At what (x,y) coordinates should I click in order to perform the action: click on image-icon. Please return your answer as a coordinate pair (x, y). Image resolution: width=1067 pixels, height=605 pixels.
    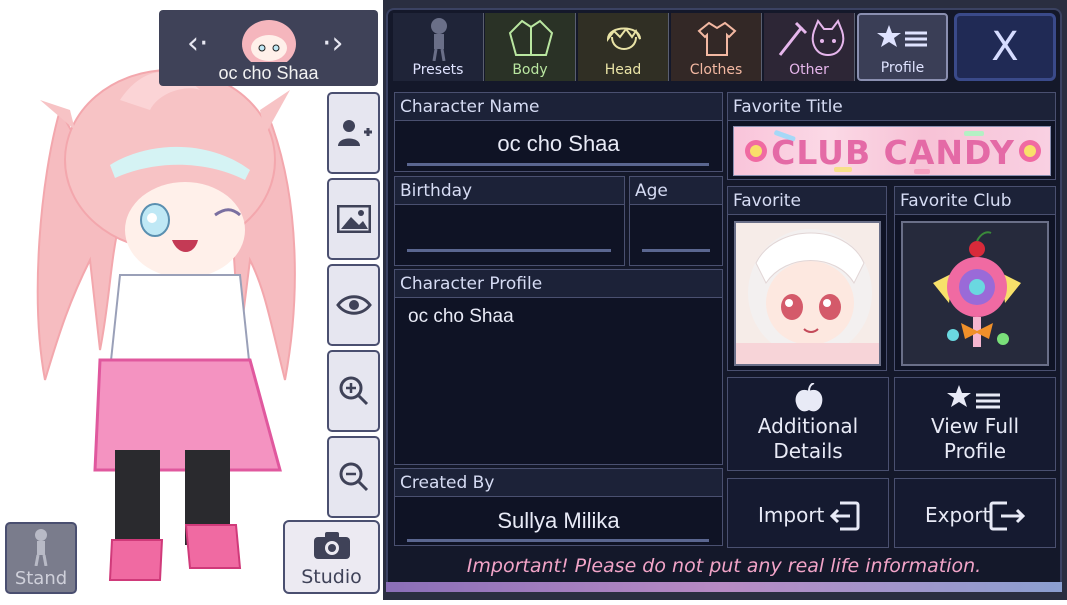
    Looking at the image, I should click on (353, 219).